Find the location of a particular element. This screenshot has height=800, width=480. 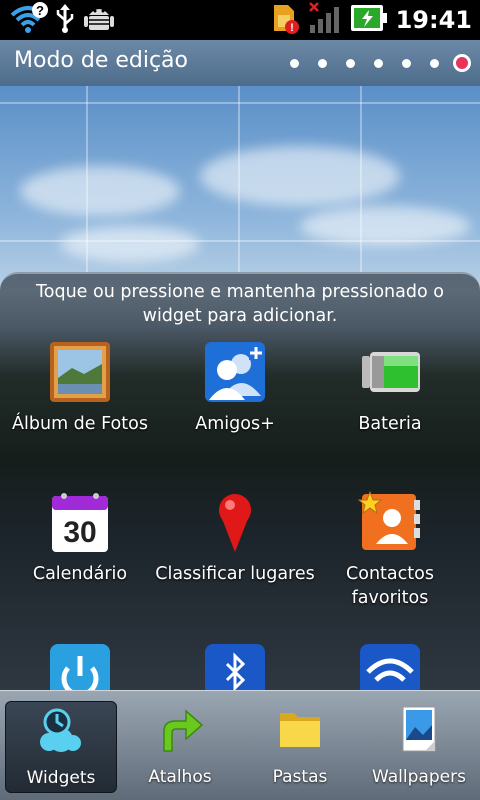

sim-alert-icon: ! is located at coordinates (285, 20).